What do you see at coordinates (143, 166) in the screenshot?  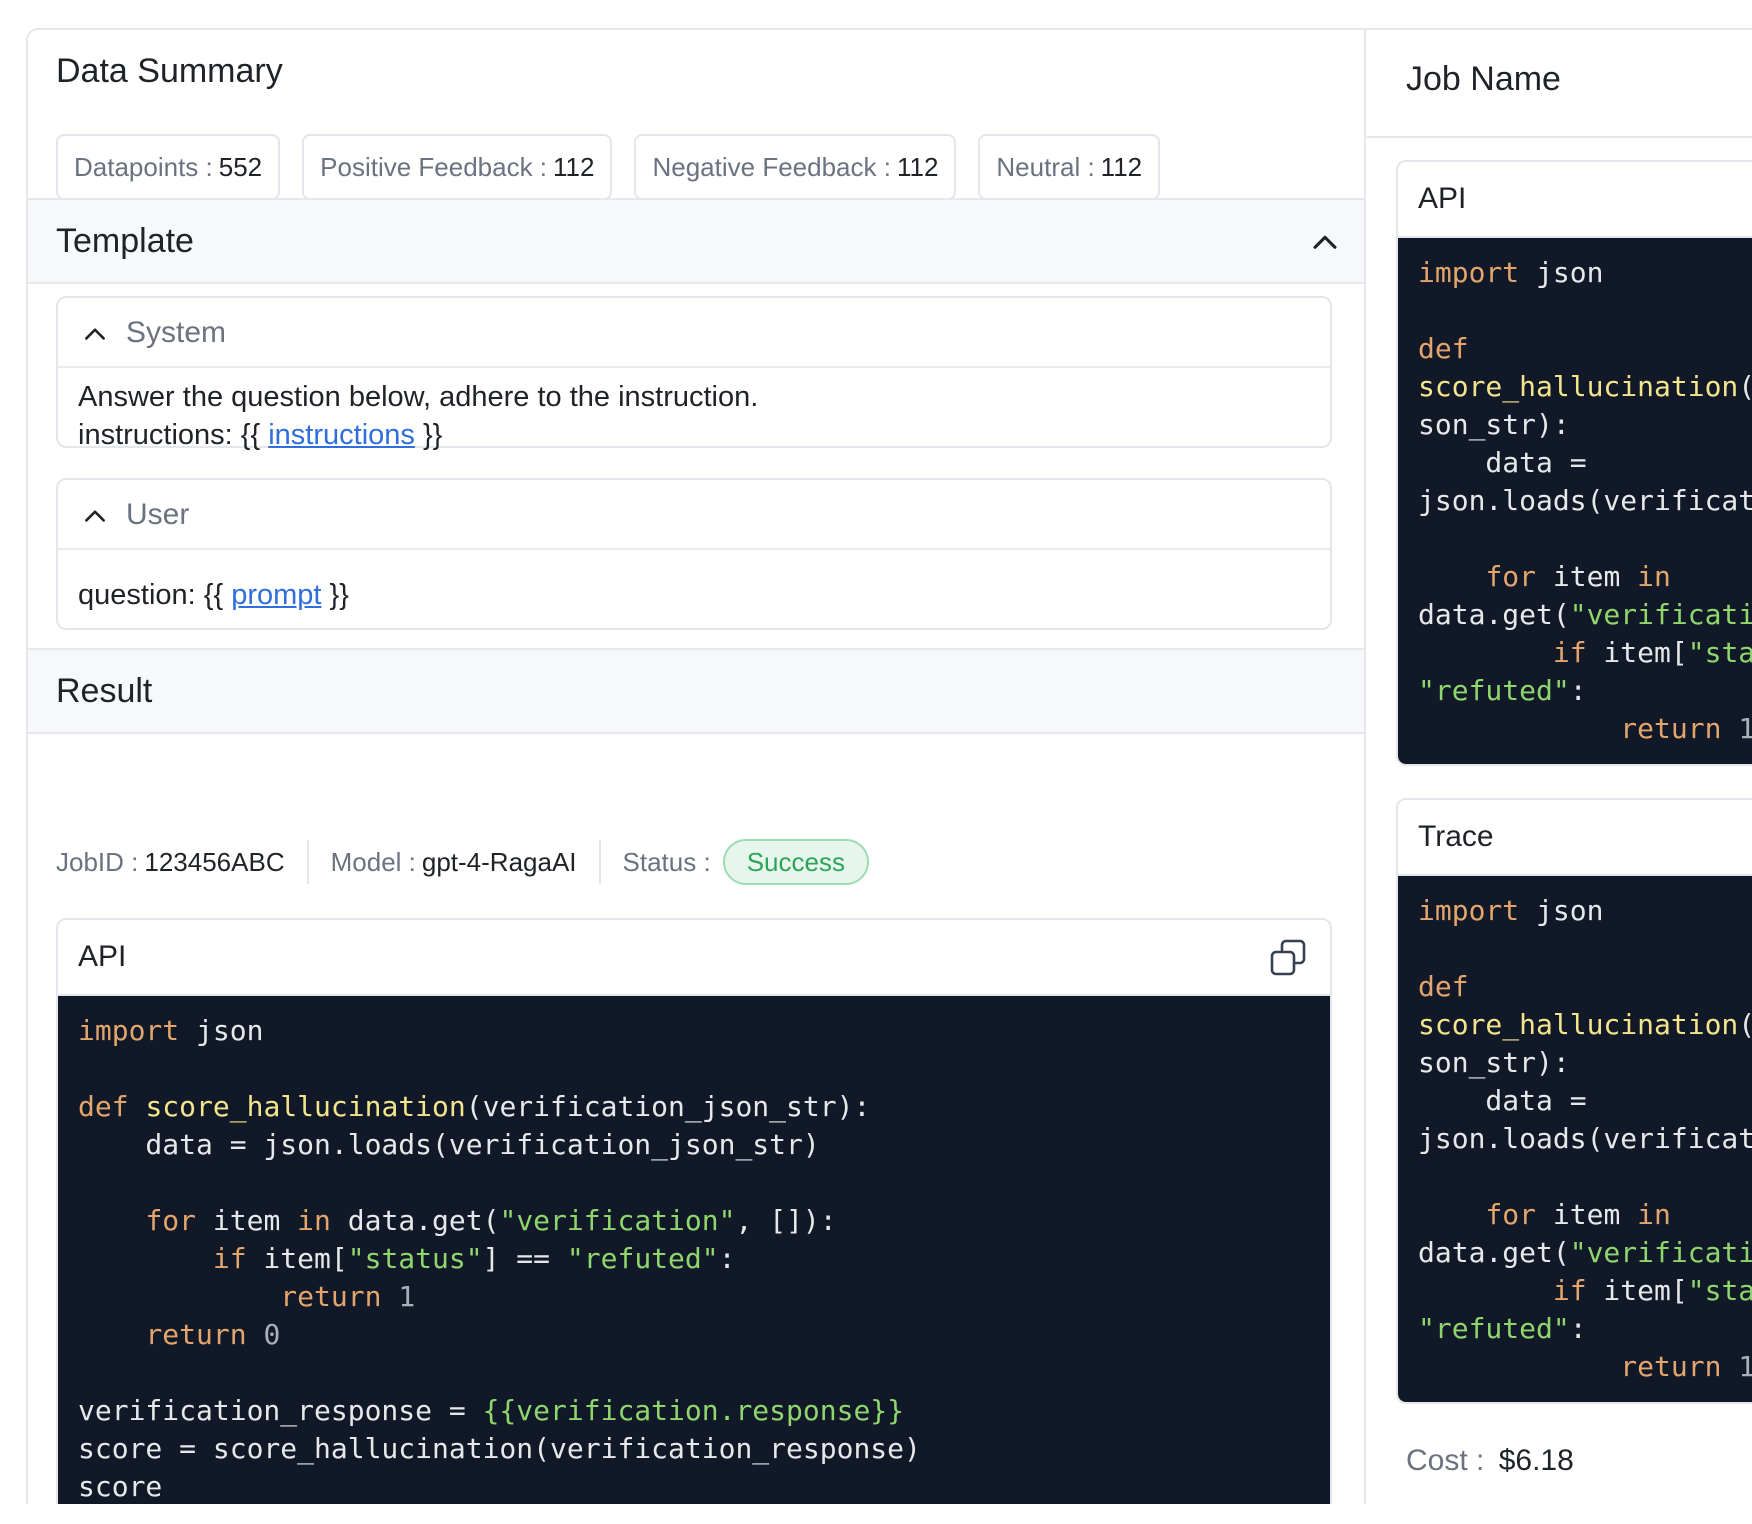 I see `stat-label: Datapoints :` at bounding box center [143, 166].